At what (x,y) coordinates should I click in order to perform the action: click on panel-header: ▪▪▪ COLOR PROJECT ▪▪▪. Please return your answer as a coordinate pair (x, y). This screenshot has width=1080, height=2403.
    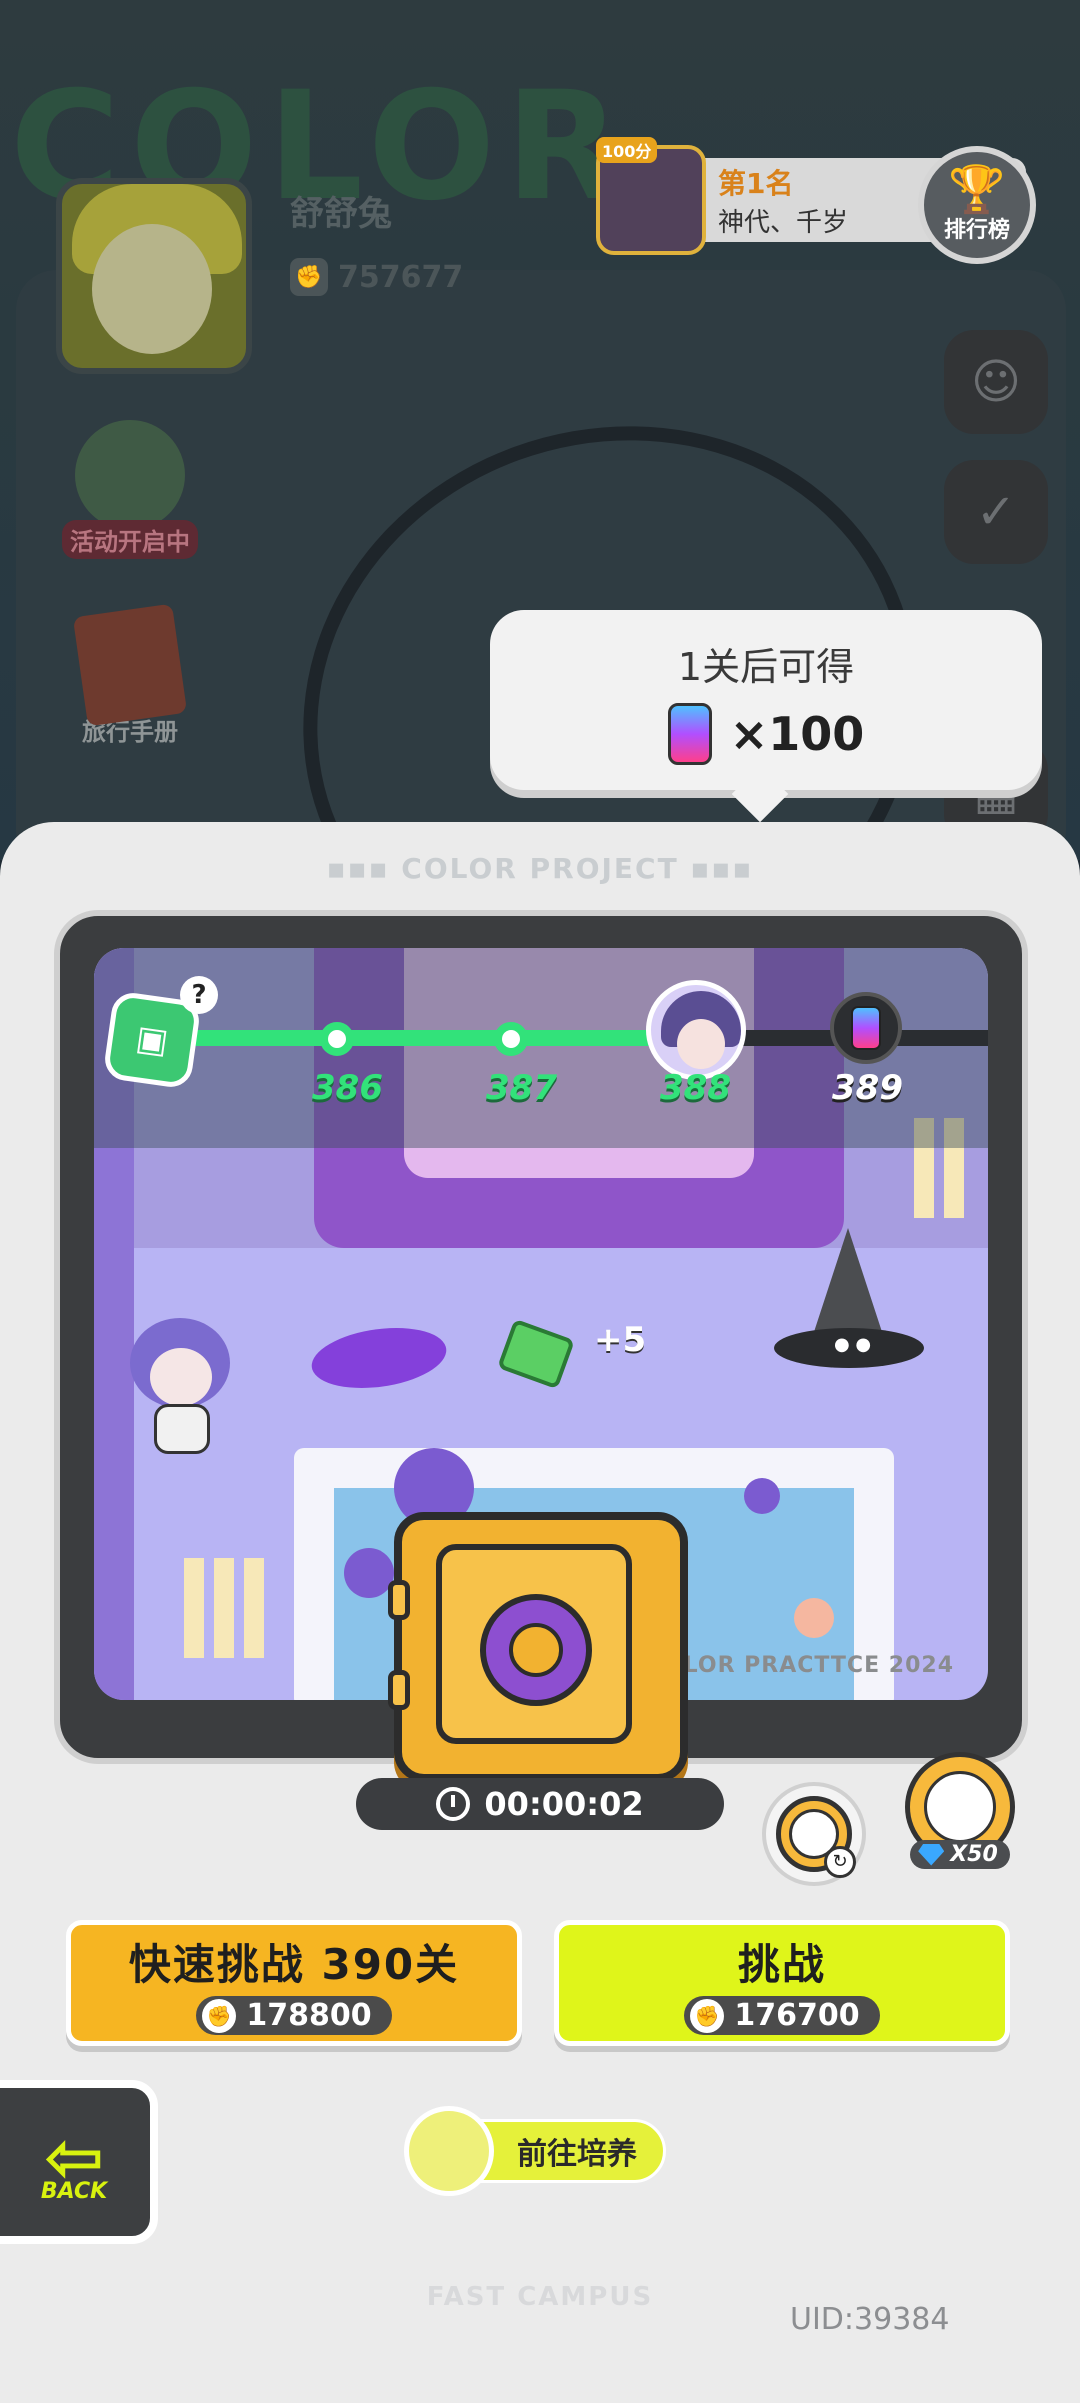
    Looking at the image, I should click on (540, 868).